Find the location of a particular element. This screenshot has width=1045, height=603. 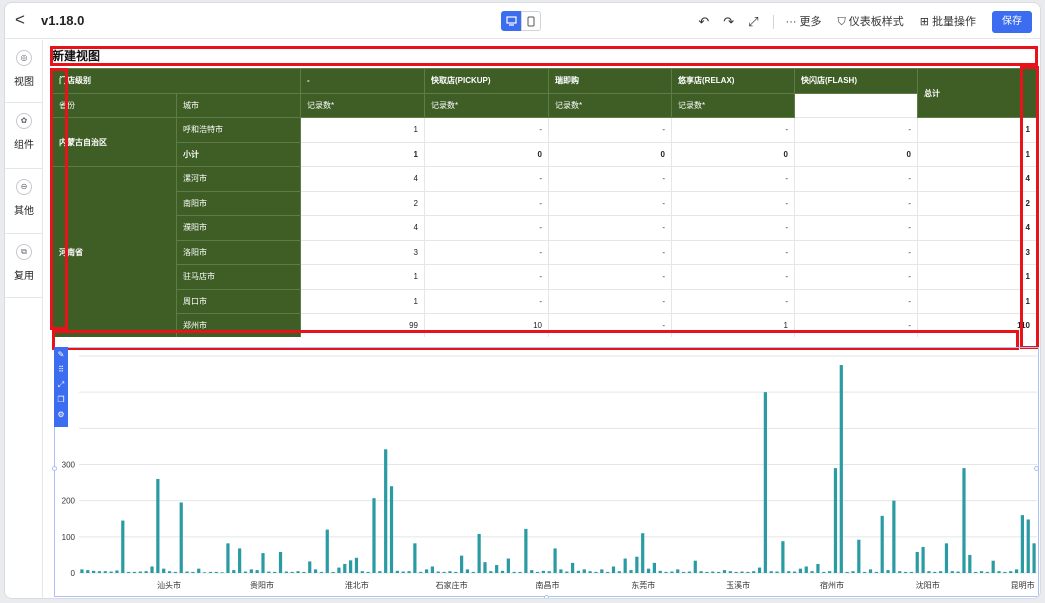

more-button: ··· 更多 is located at coordinates (804, 22).